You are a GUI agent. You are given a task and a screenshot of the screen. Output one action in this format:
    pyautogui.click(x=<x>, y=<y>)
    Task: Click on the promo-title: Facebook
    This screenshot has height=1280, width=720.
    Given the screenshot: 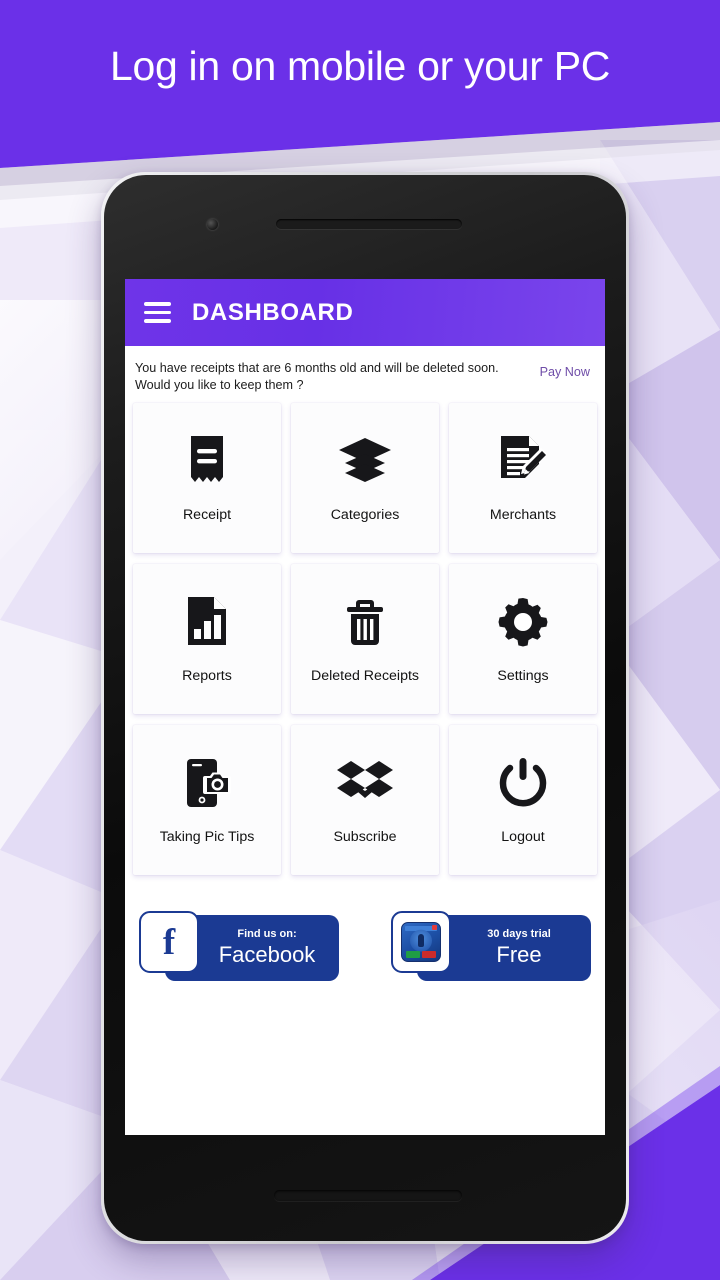 What is the action you would take?
    pyautogui.click(x=267, y=955)
    